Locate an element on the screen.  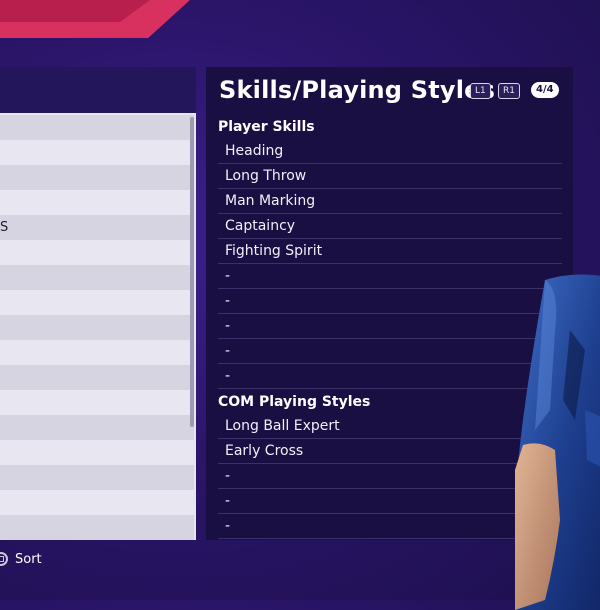
com-styles-heading: COM Playing Styles is located at coordinates (294, 402).